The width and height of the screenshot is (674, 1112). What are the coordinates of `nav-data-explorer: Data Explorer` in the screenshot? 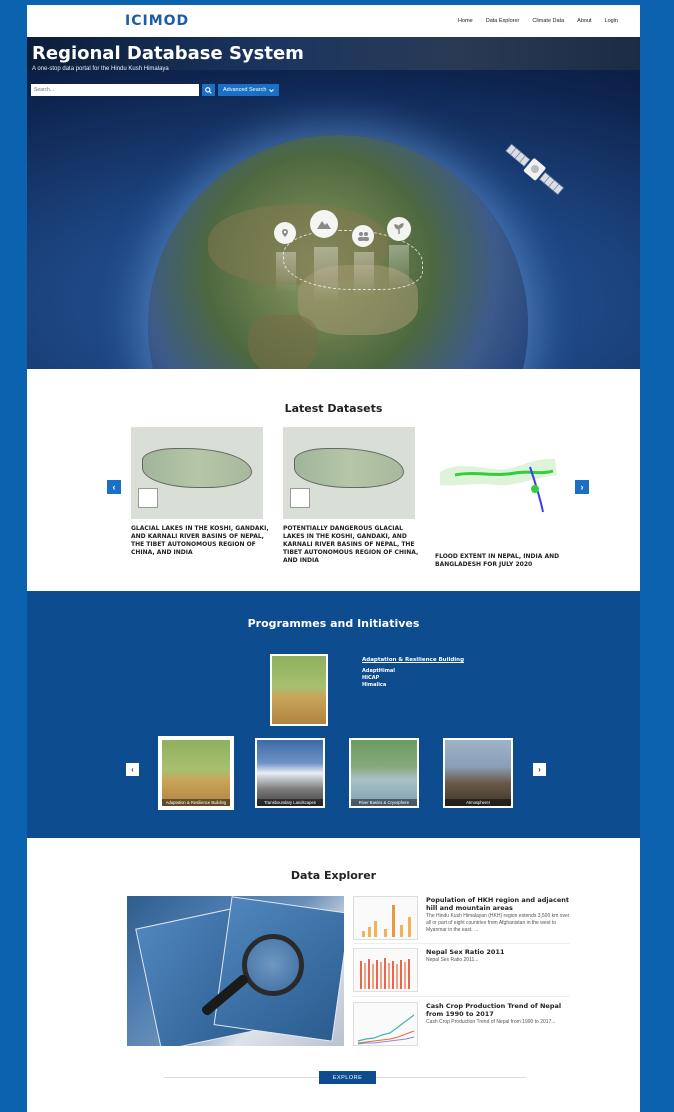 It's located at (503, 21).